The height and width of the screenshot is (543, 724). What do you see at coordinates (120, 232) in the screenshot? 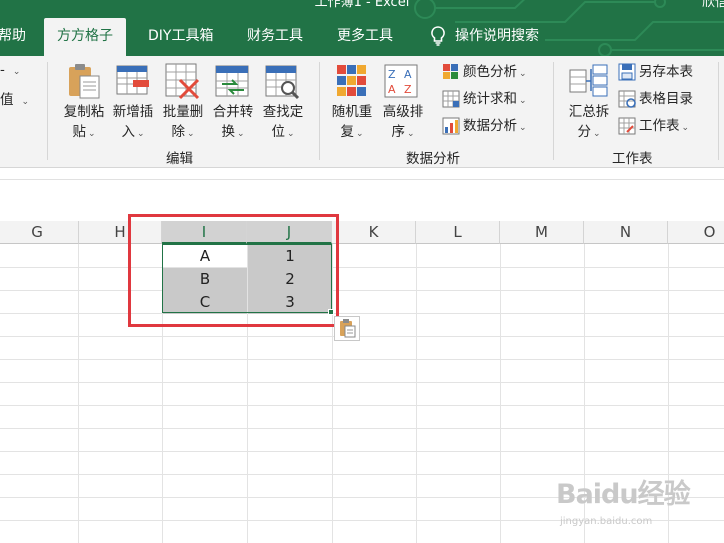
I see `column-header-h: H` at bounding box center [120, 232].